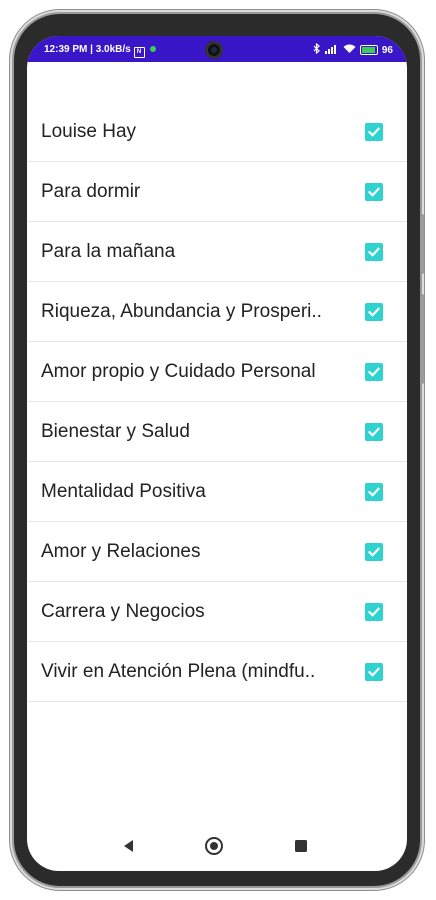 The image size is (436, 900). What do you see at coordinates (214, 846) in the screenshot?
I see `home-icon` at bounding box center [214, 846].